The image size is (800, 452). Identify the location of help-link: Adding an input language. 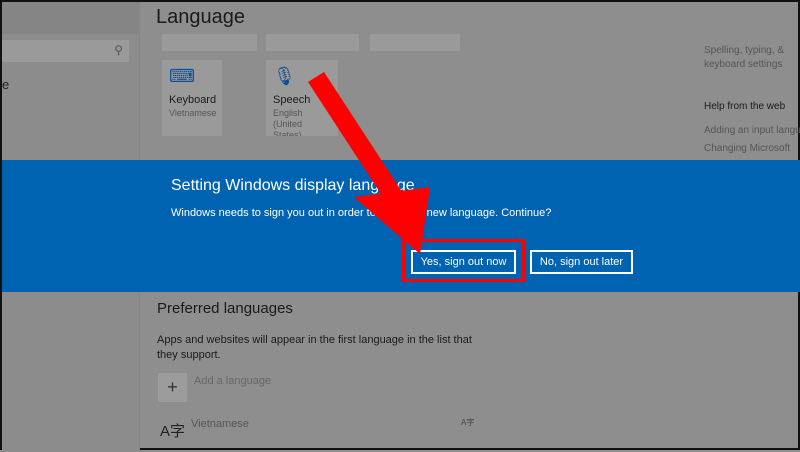
(752, 131).